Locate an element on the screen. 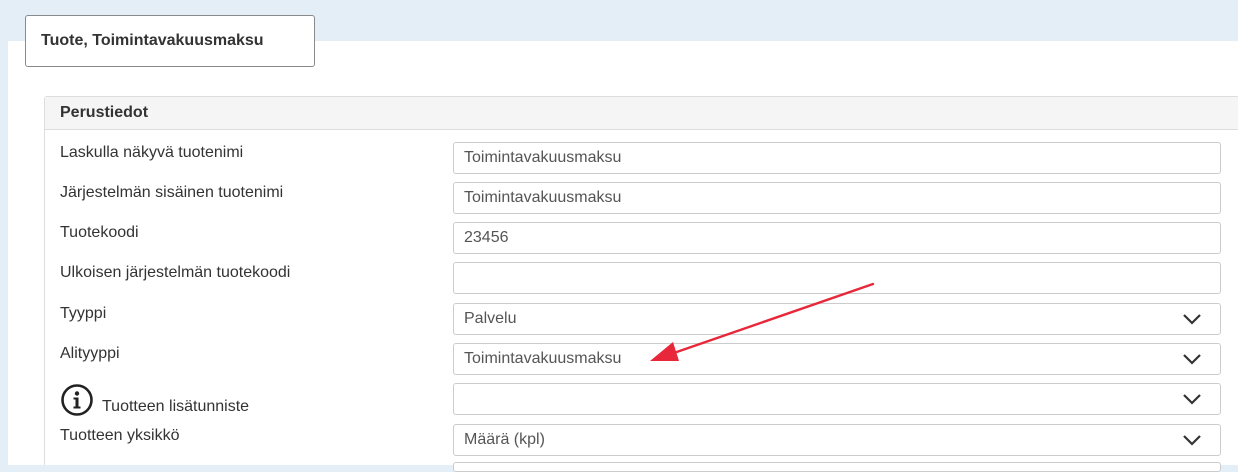 This screenshot has height=472, width=1238. product-code-input: 23456 is located at coordinates (837, 238).